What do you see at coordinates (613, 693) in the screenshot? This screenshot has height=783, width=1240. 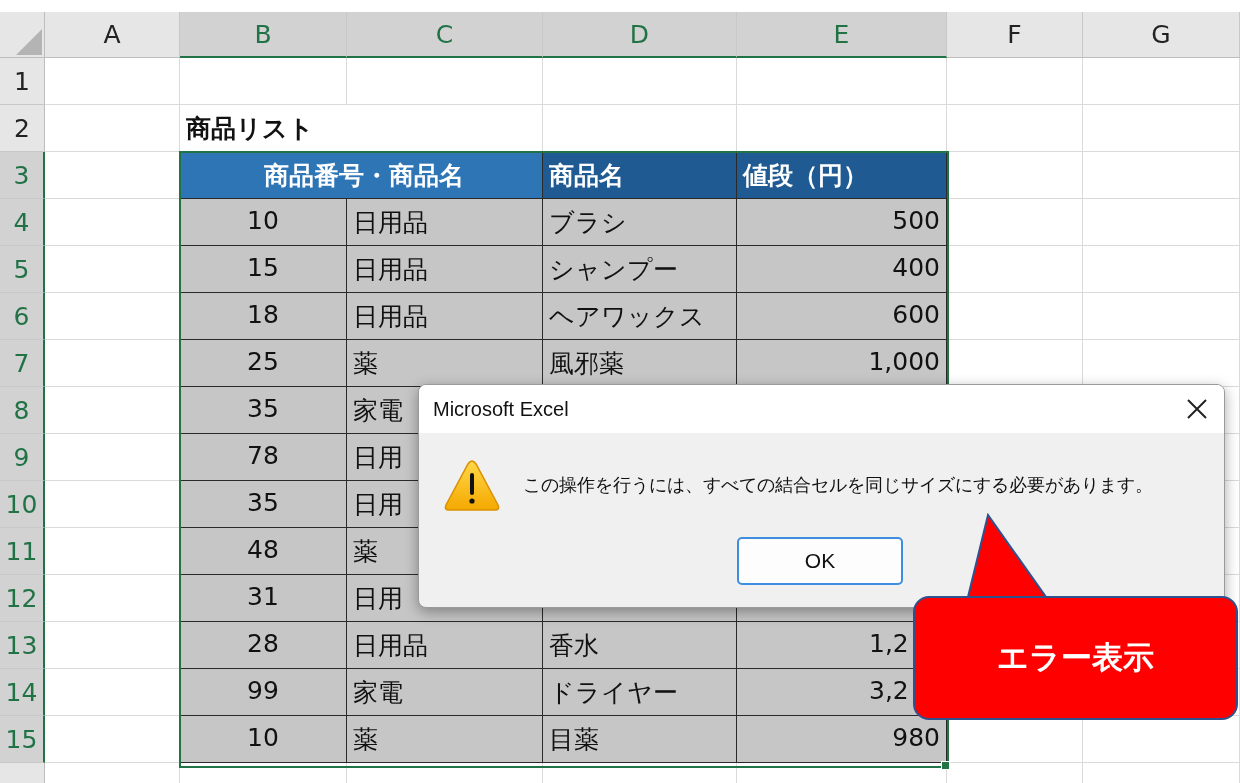 I see `table-cell-text: ドライヤー` at bounding box center [613, 693].